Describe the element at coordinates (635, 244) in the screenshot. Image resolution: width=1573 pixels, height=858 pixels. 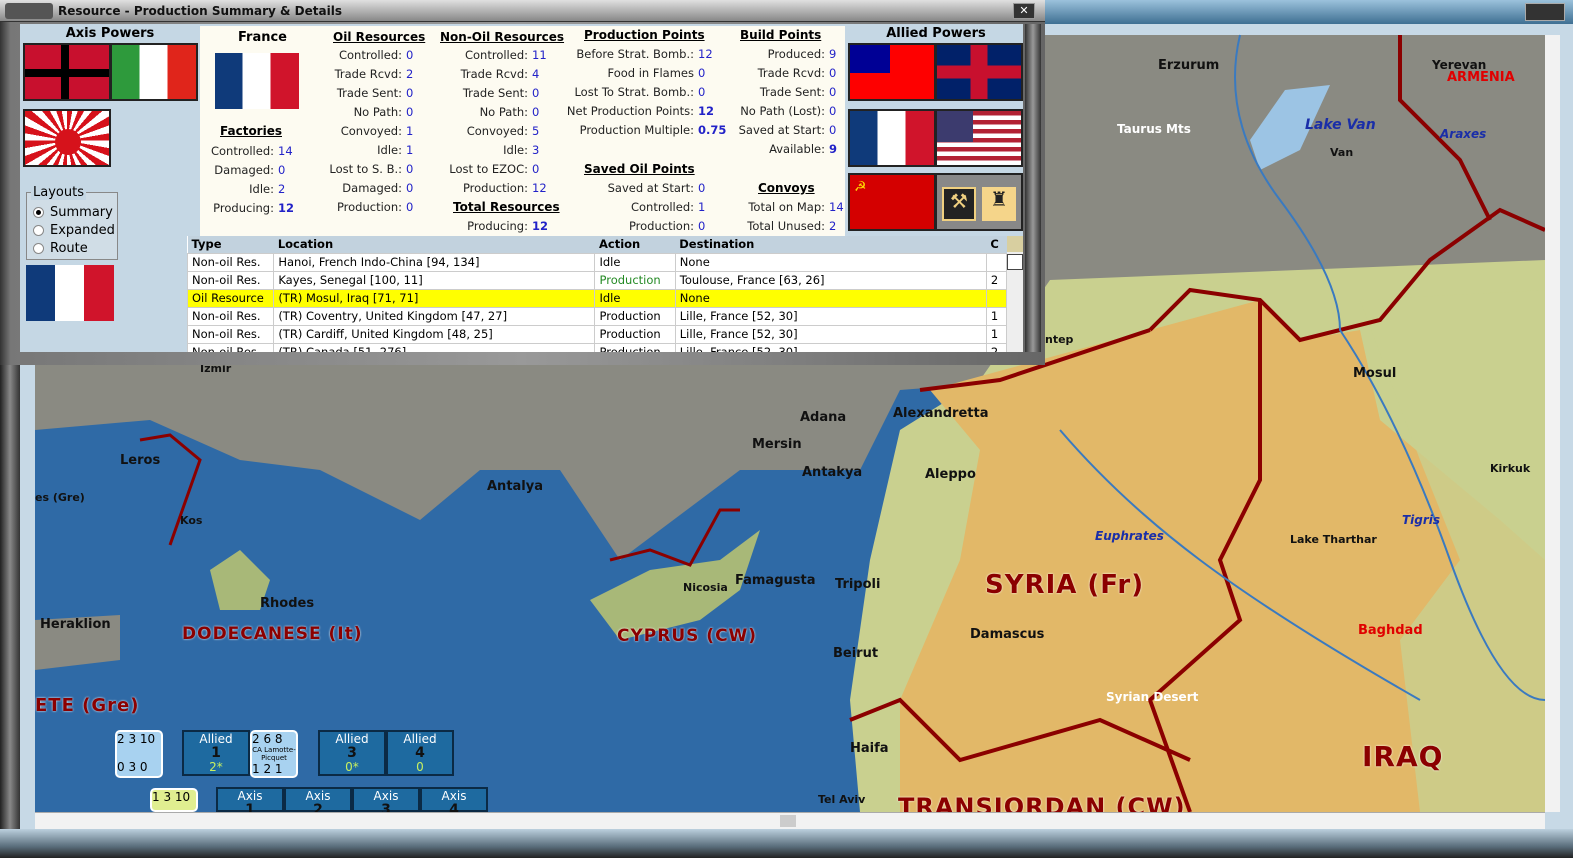
I see `column-header-action: Action` at that location.